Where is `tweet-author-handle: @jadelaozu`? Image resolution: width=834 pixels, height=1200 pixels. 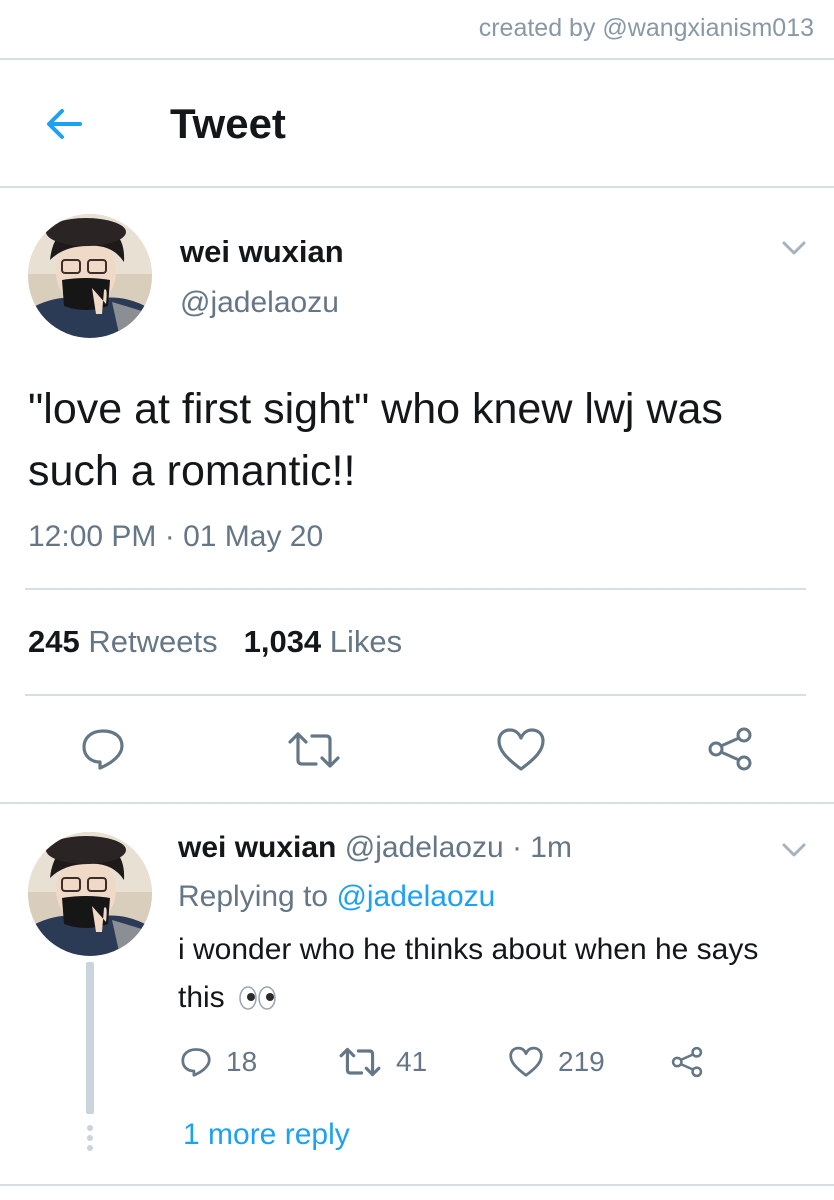
tweet-author-handle: @jadelaozu is located at coordinates (259, 303).